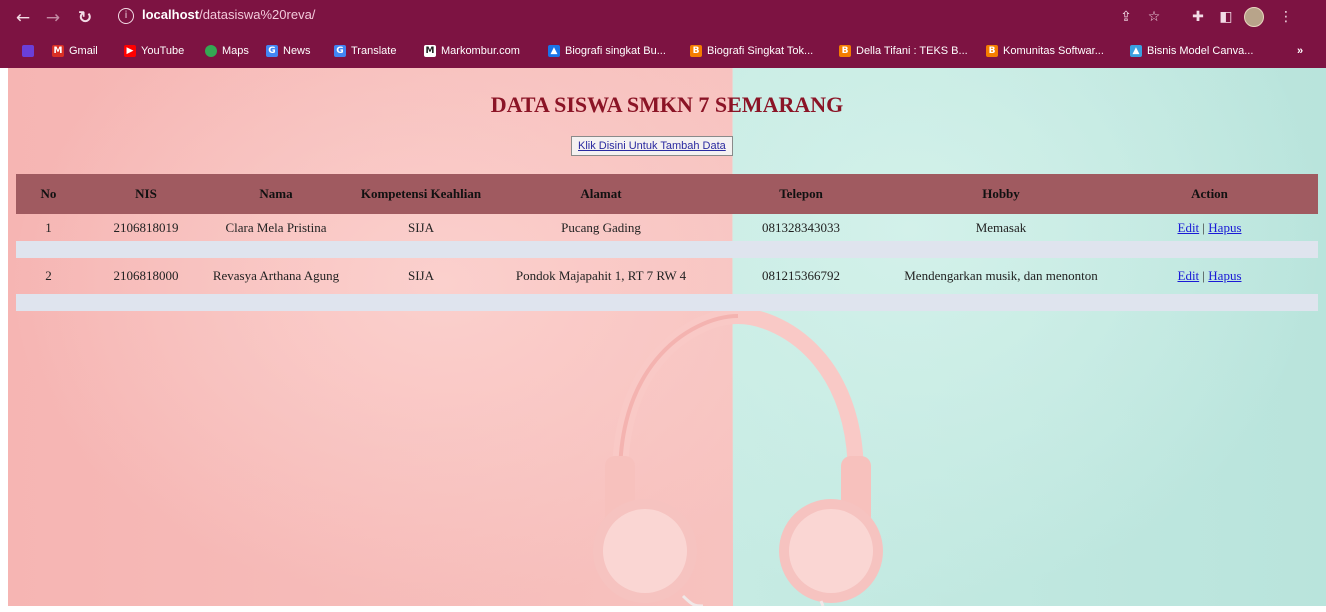 The image size is (1326, 612). I want to click on cell-alamat: Pondok Majapahit 1, RT 7 RW 4, so click(601, 275).